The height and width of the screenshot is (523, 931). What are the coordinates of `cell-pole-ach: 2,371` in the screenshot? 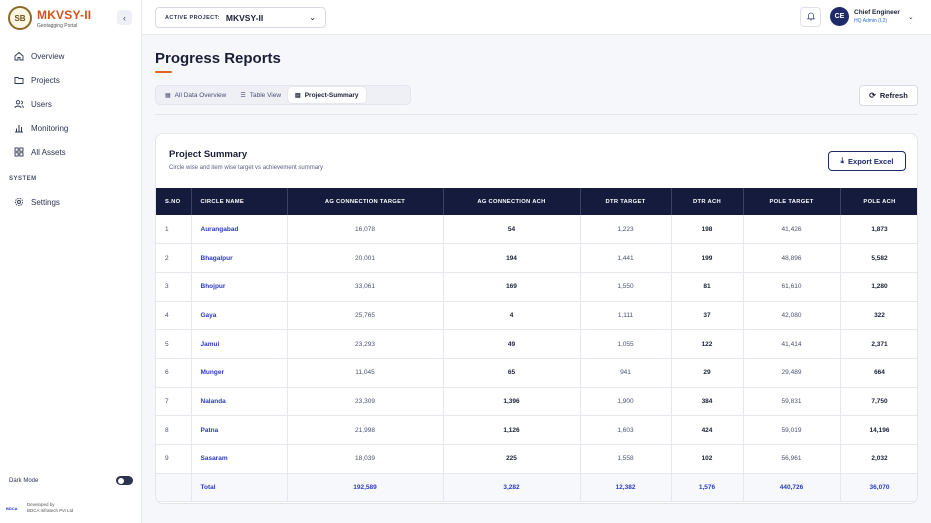 It's located at (878, 344).